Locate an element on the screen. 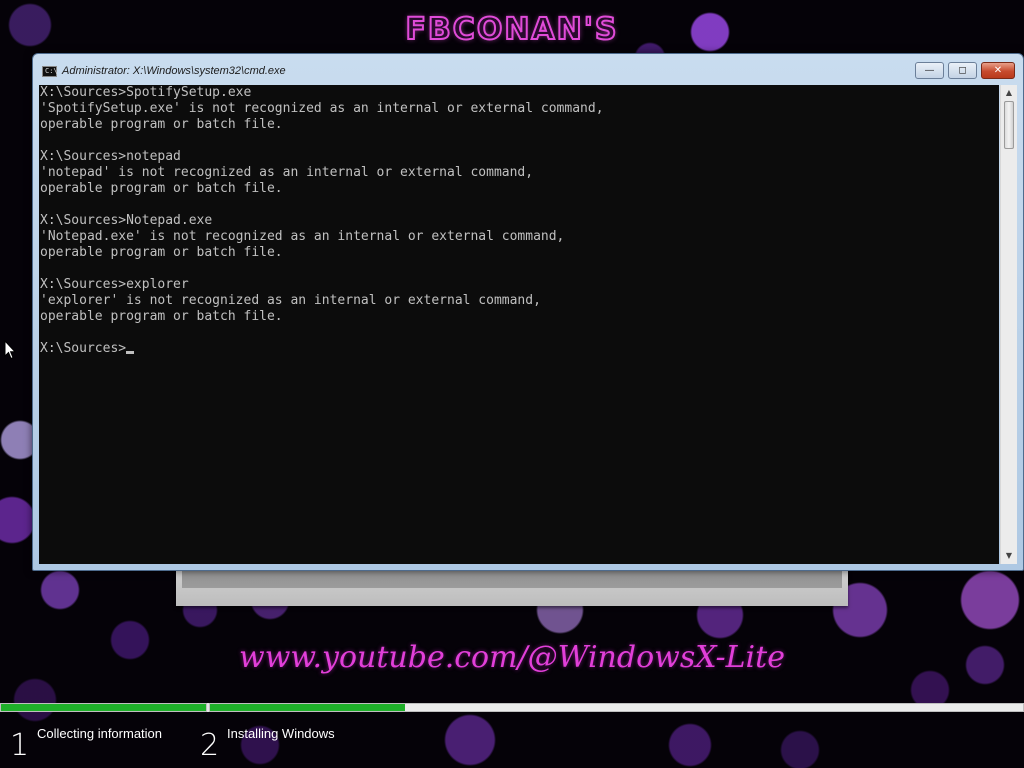  step-label: Installing Windows is located at coordinates (281, 733).